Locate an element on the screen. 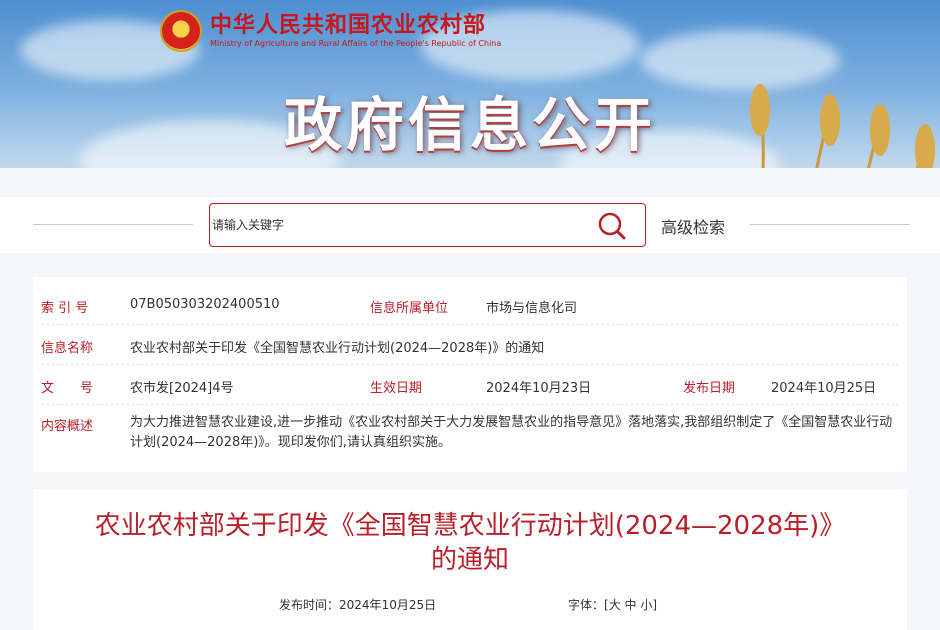 This screenshot has height=630, width=940. national-emblem-icon is located at coordinates (181, 31).